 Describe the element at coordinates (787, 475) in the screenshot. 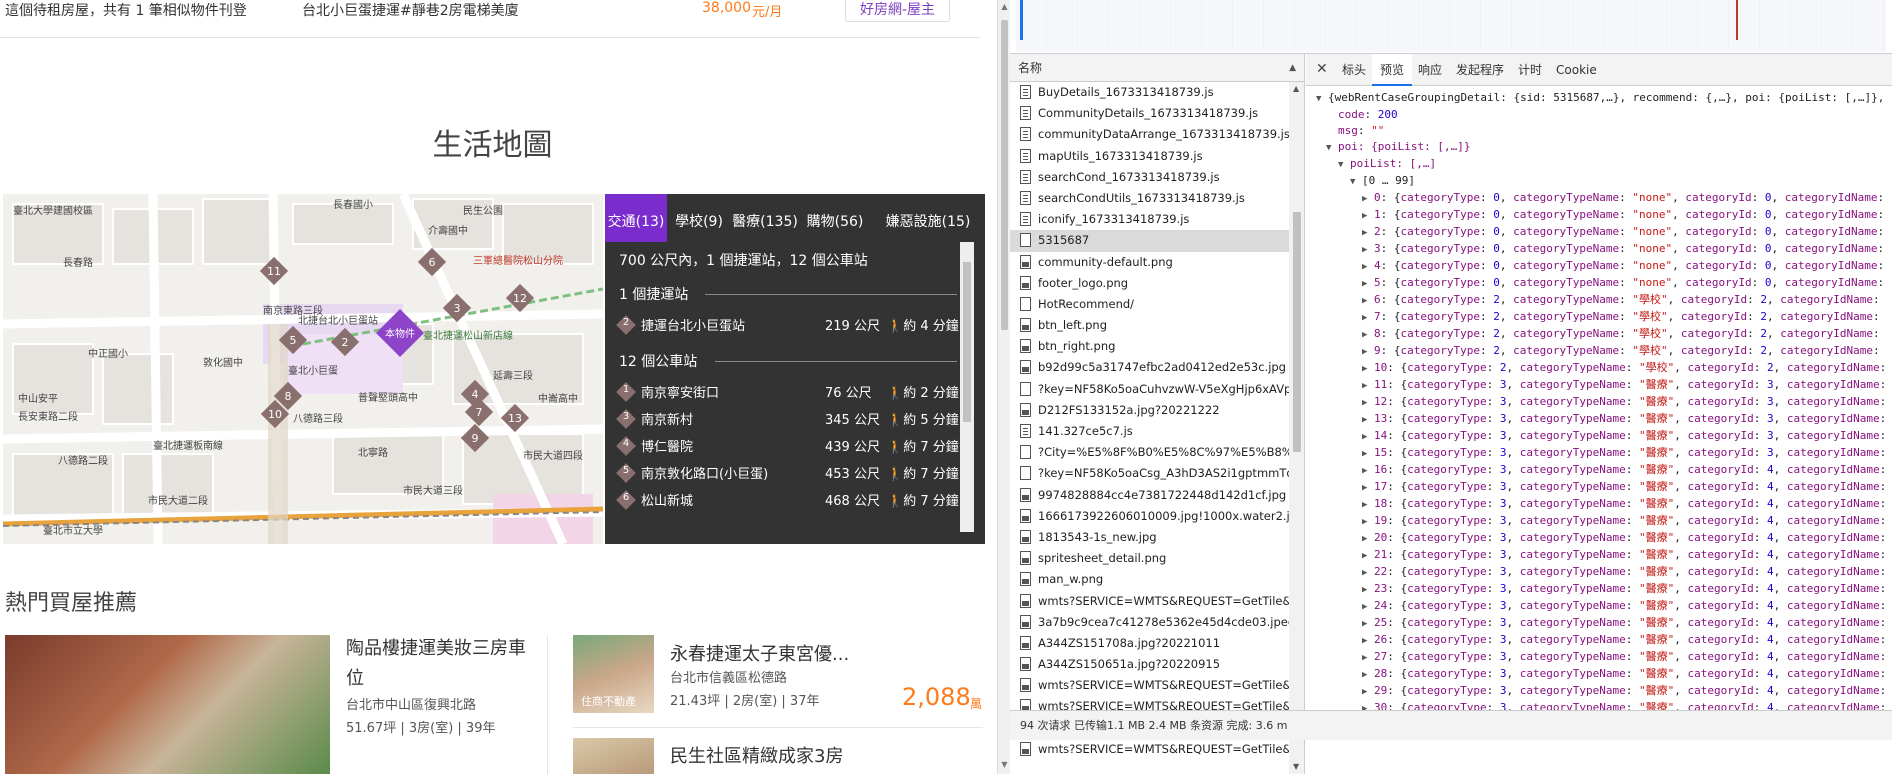

I see `poi-row: 5 南京敦化路口(小巨蛋) 453 公尺 🚶約 7 分鐘` at that location.